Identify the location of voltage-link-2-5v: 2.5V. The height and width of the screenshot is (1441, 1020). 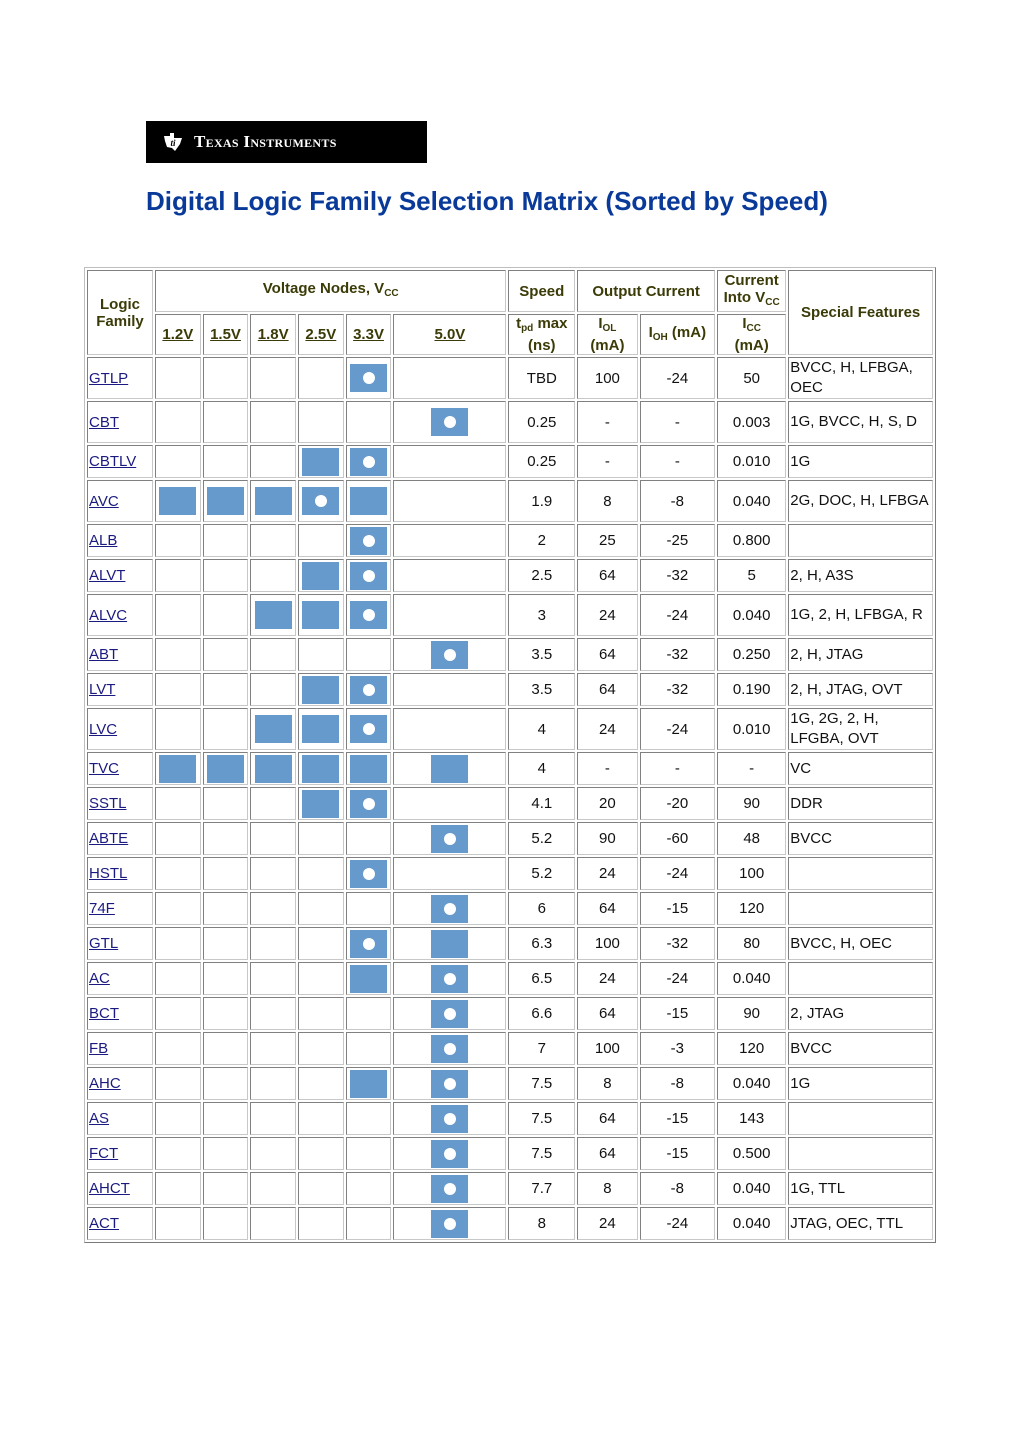
(320, 334).